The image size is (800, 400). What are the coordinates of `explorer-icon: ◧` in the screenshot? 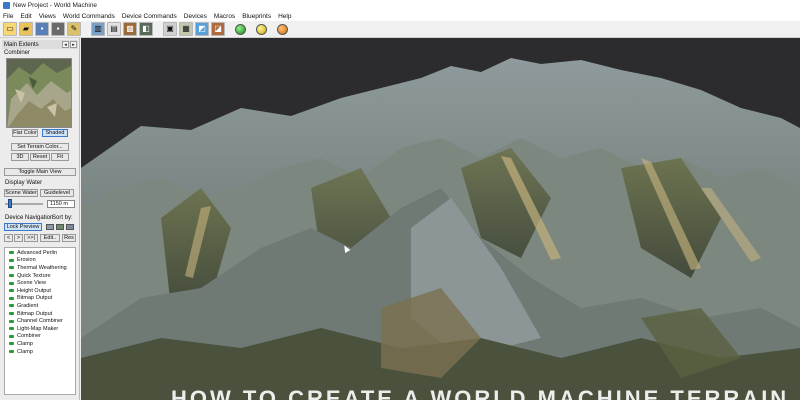 It's located at (146, 29).